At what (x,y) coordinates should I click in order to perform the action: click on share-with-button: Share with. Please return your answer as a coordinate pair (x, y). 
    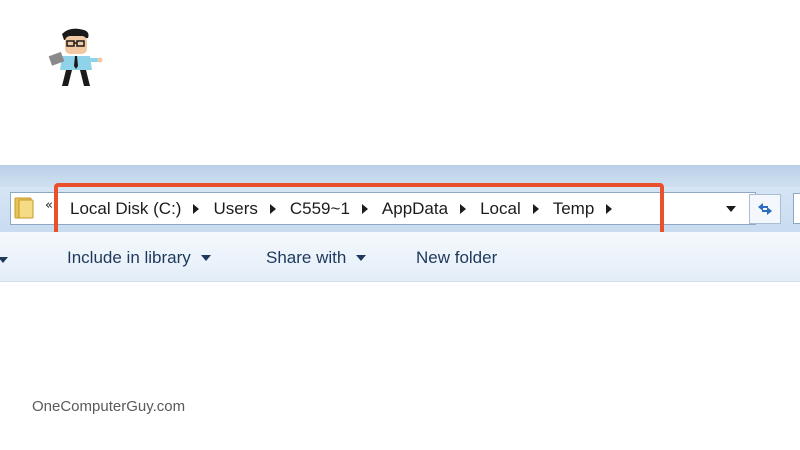
    Looking at the image, I should click on (316, 258).